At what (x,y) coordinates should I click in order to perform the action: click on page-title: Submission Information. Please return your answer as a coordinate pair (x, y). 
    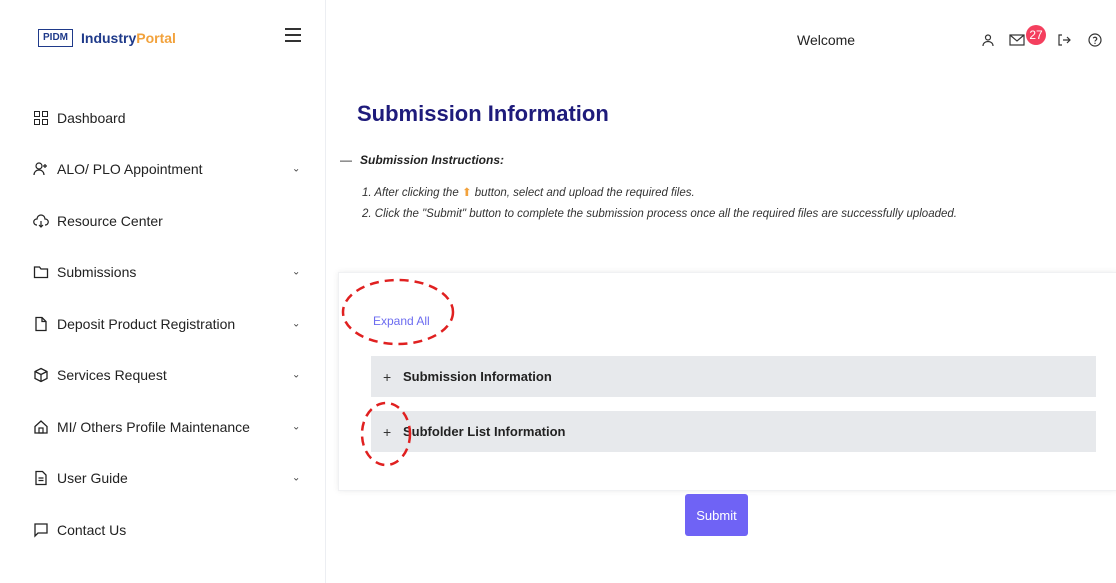
    Looking at the image, I should click on (483, 113).